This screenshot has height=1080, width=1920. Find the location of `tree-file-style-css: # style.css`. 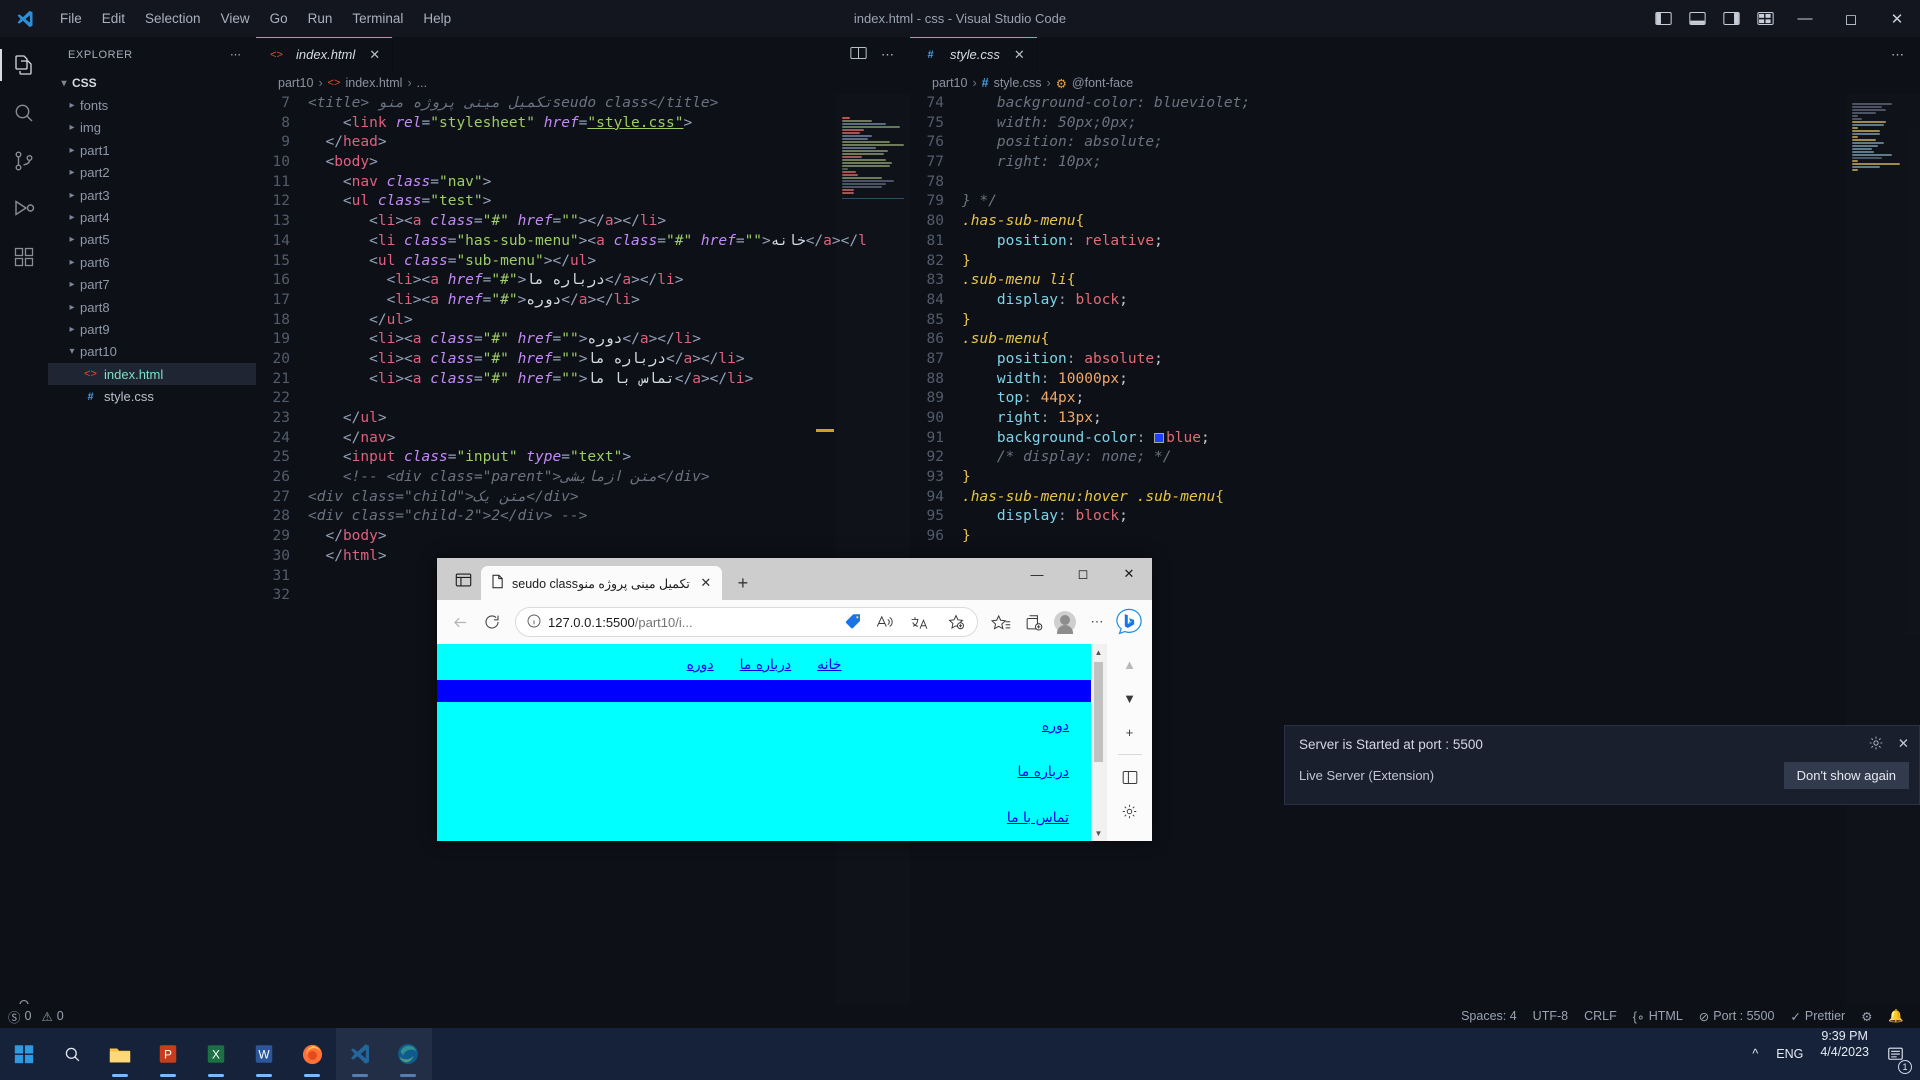

tree-file-style-css: # style.css is located at coordinates (152, 396).